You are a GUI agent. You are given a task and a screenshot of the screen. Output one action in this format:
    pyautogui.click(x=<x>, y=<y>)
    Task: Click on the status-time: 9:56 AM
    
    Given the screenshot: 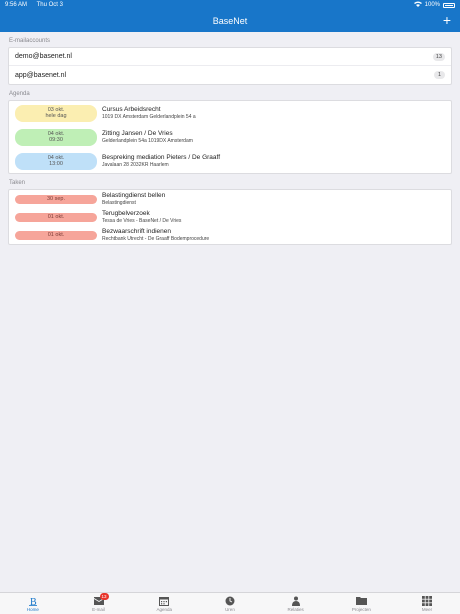 What is the action you would take?
    pyautogui.click(x=16, y=5)
    